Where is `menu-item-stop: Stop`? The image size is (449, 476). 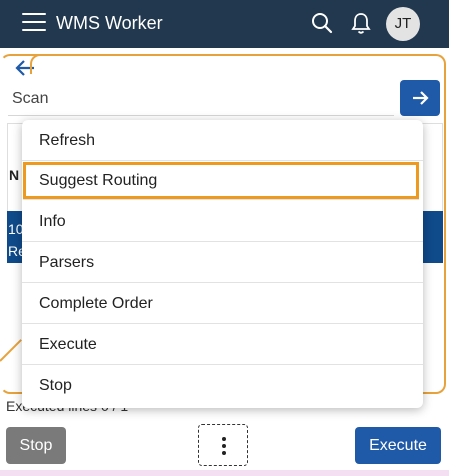
menu-item-stop: Stop is located at coordinates (222, 385).